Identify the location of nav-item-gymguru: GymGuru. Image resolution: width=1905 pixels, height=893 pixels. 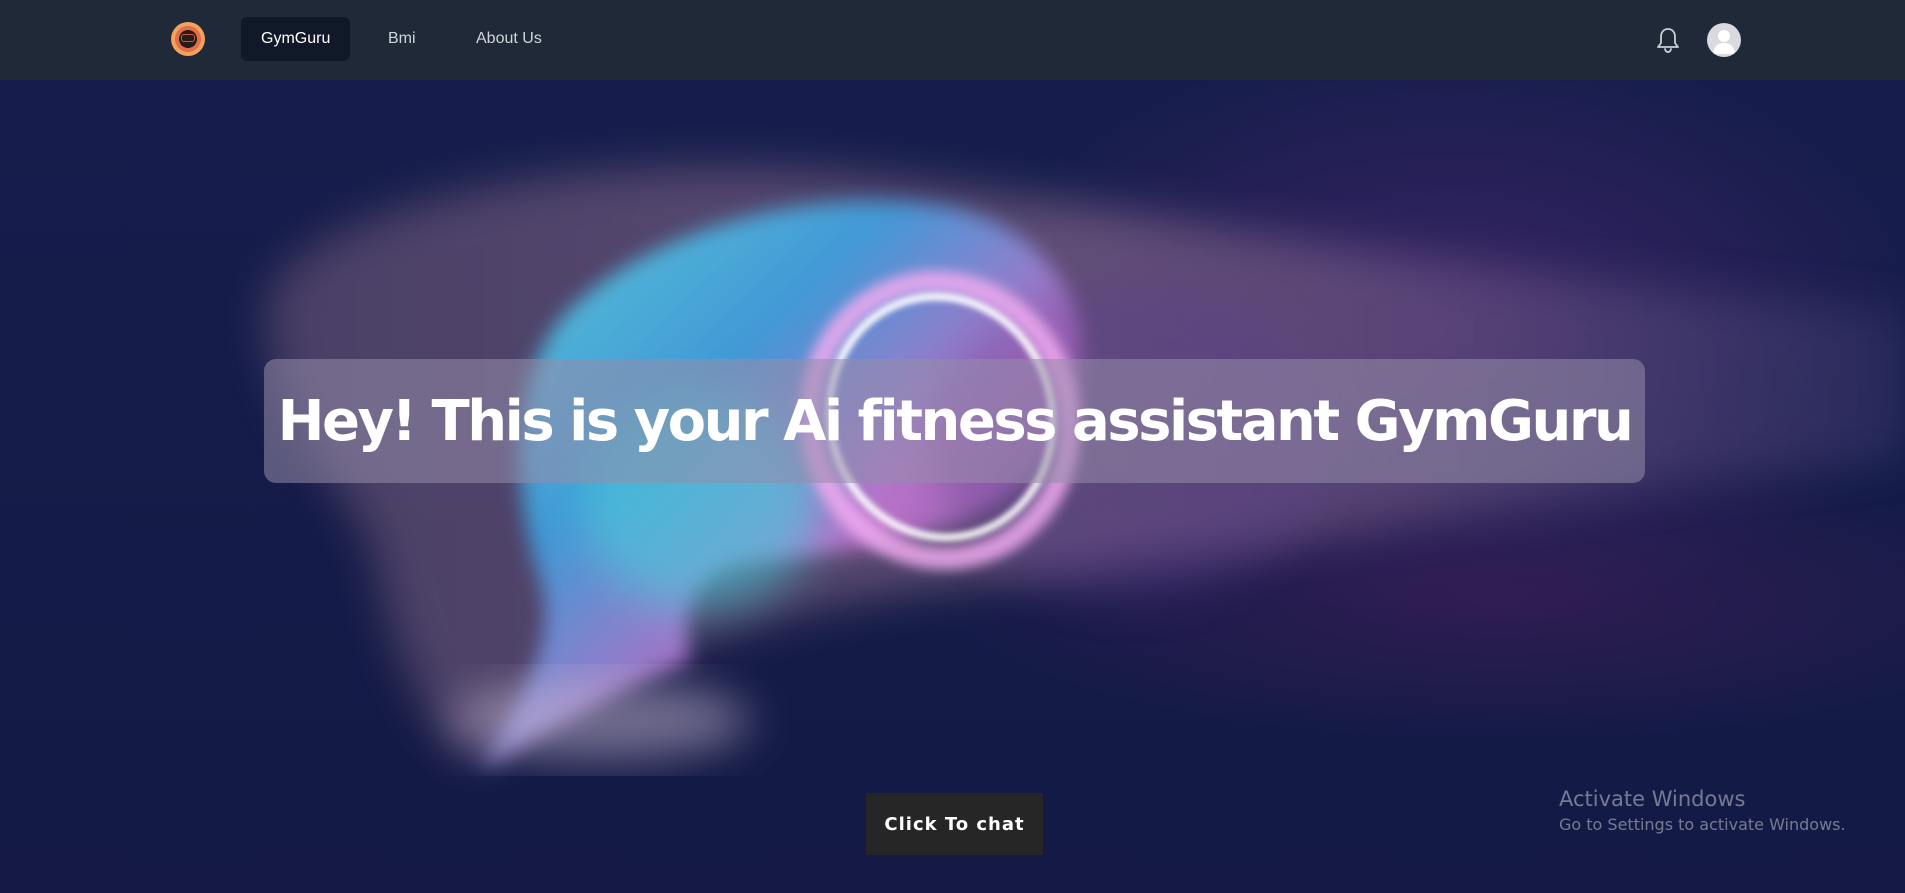
(296, 39).